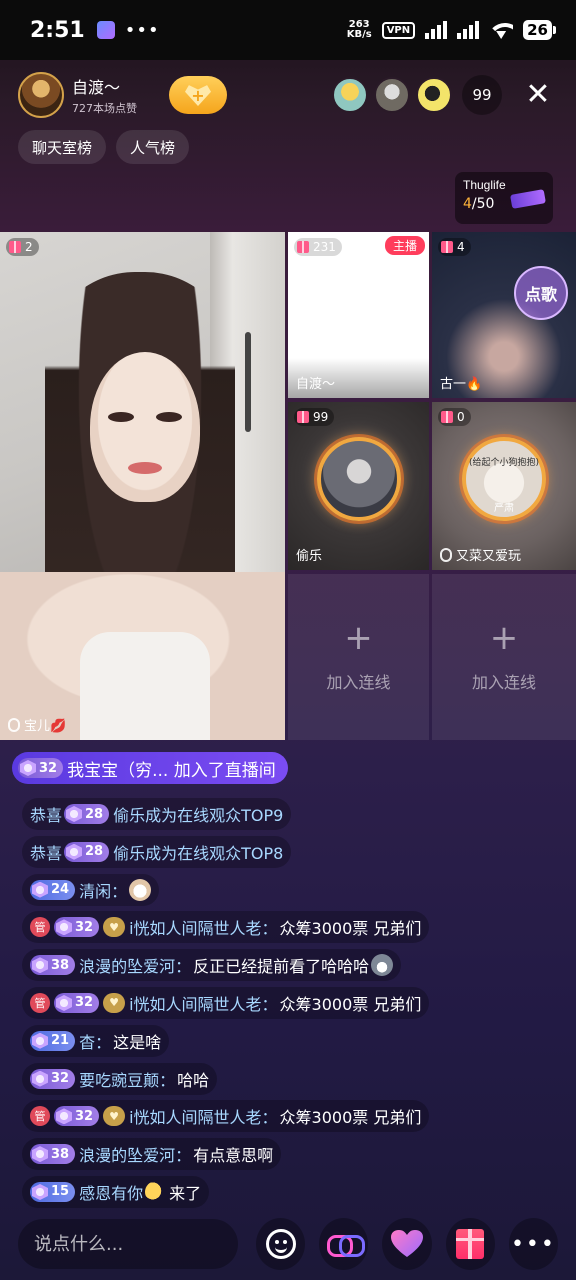 Image resolution: width=576 pixels, height=1280 pixels. I want to click on chat-text: 有点意思啊, so click(233, 1156).